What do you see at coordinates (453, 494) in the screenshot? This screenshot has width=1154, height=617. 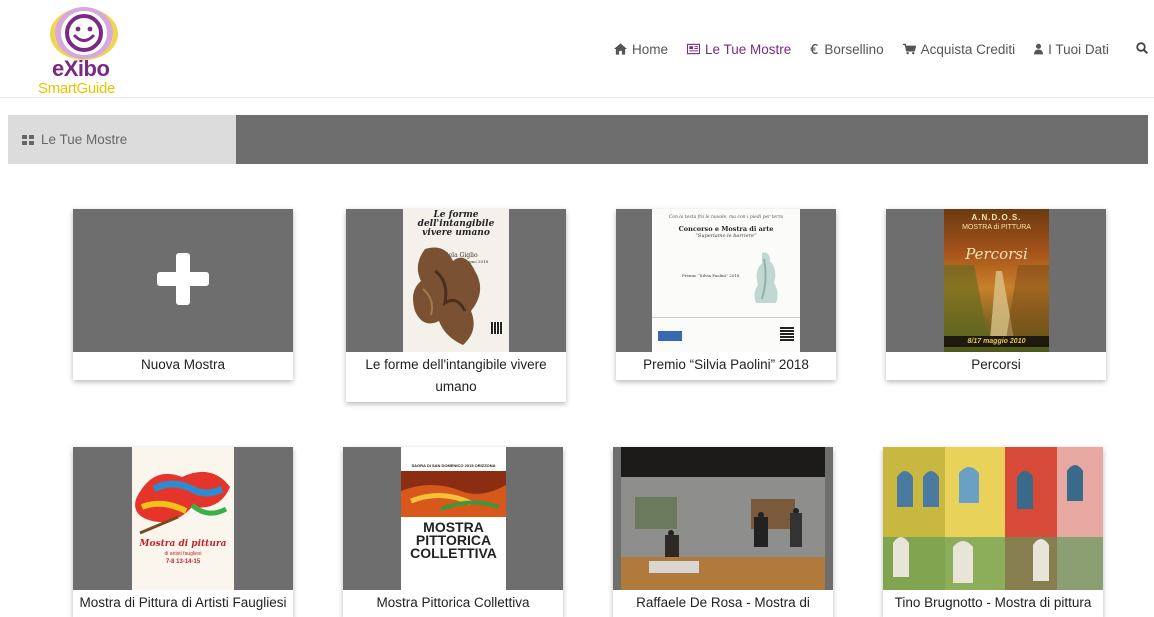 I see `palette-illustration` at bounding box center [453, 494].